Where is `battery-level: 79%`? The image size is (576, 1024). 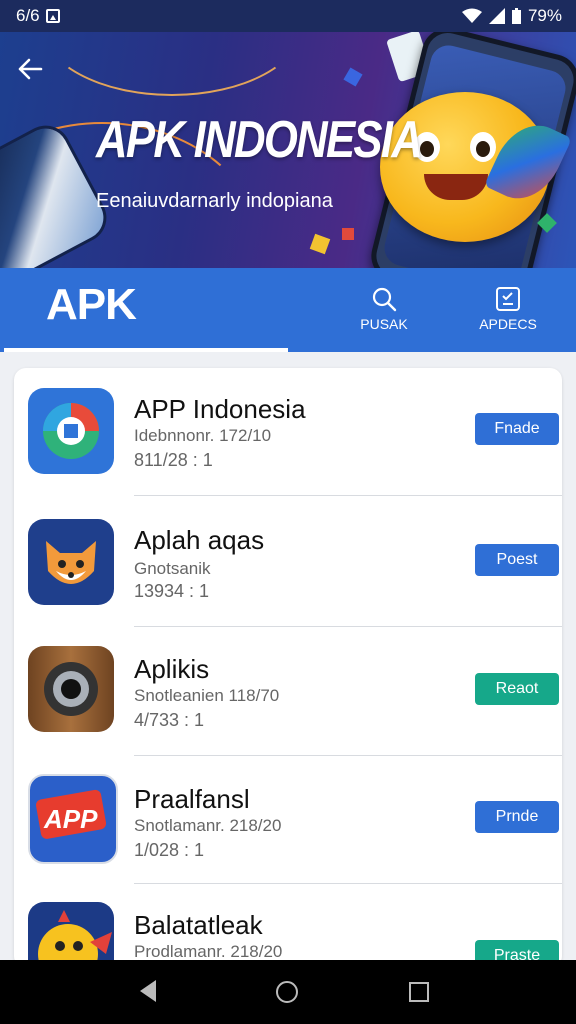
battery-level: 79% is located at coordinates (544, 15).